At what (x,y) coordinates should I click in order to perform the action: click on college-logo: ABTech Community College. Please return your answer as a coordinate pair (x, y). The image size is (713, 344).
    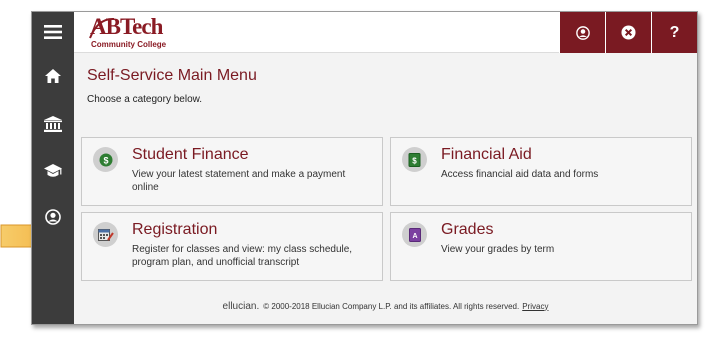
    Looking at the image, I should click on (129, 32).